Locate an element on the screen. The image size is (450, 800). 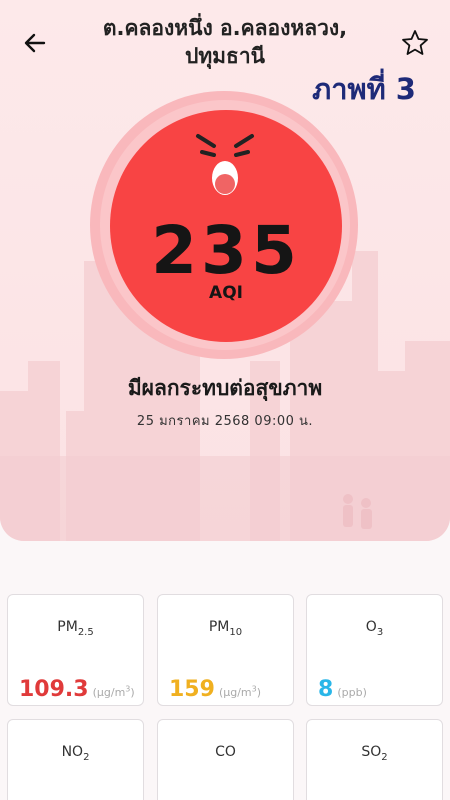
pollutant-value: 8 (ppb) is located at coordinates (342, 689).